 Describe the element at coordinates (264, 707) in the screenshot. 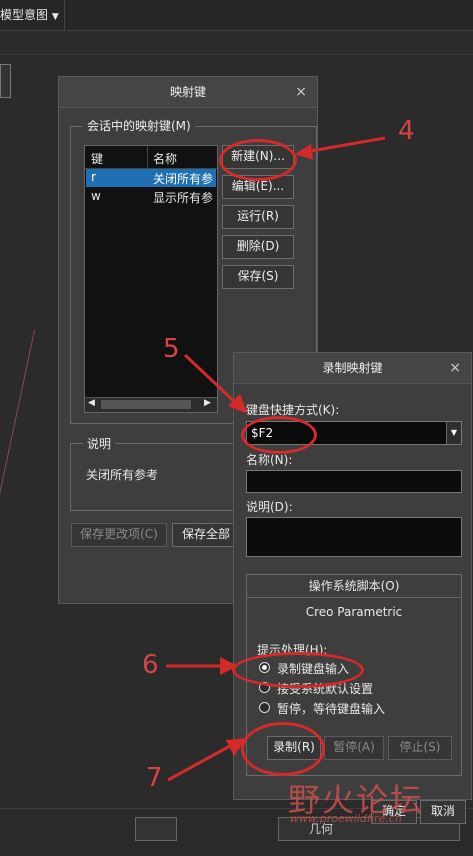

I see `radio-icon` at that location.